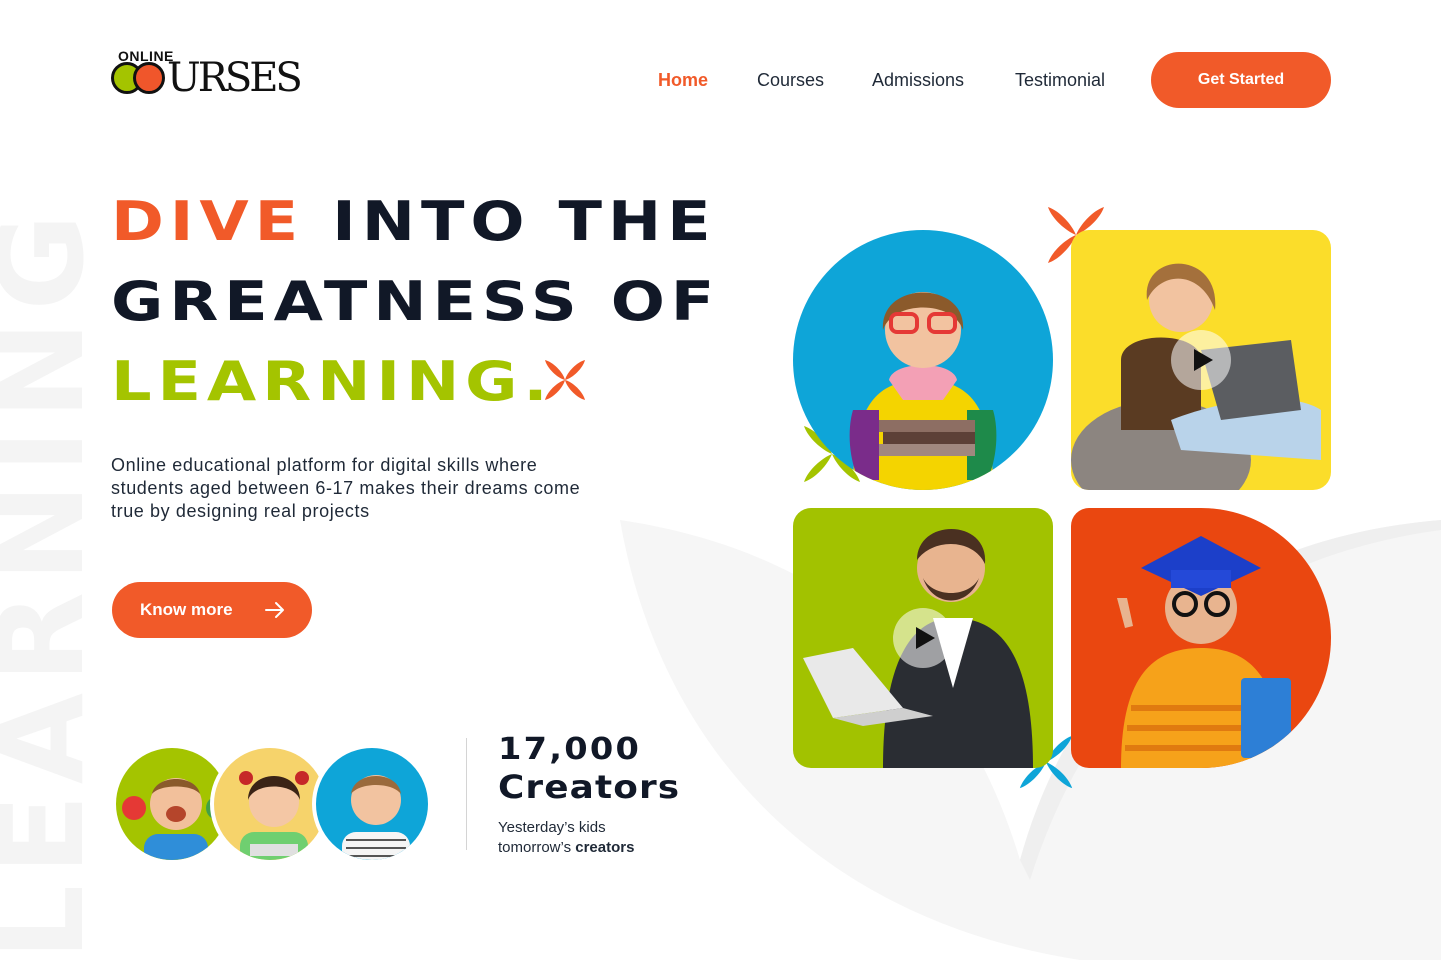 Image resolution: width=1441 pixels, height=960 pixels. I want to click on boy-graduate-illustration, so click(1204, 652).